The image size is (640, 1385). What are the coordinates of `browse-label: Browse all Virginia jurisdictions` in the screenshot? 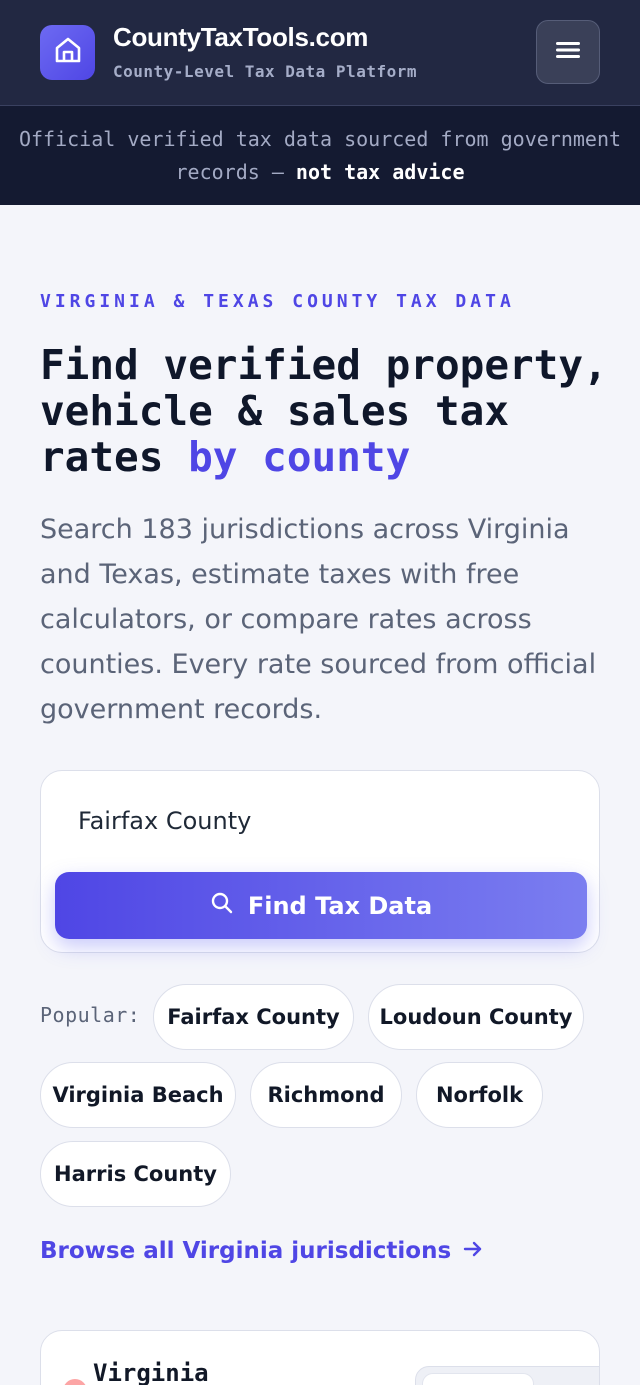 It's located at (246, 1251).